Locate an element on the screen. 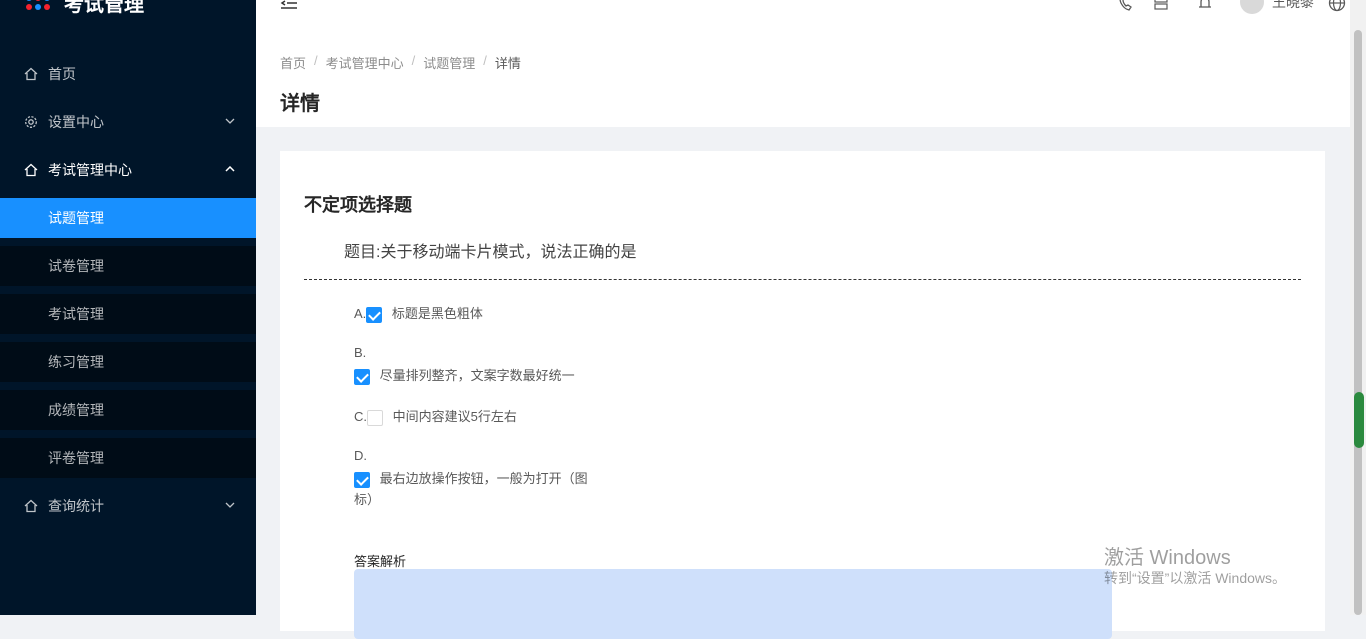 The height and width of the screenshot is (639, 1366). breadcrumb: 首页 / 考试管理中心 / 试题管理 / 详情 is located at coordinates (400, 62).